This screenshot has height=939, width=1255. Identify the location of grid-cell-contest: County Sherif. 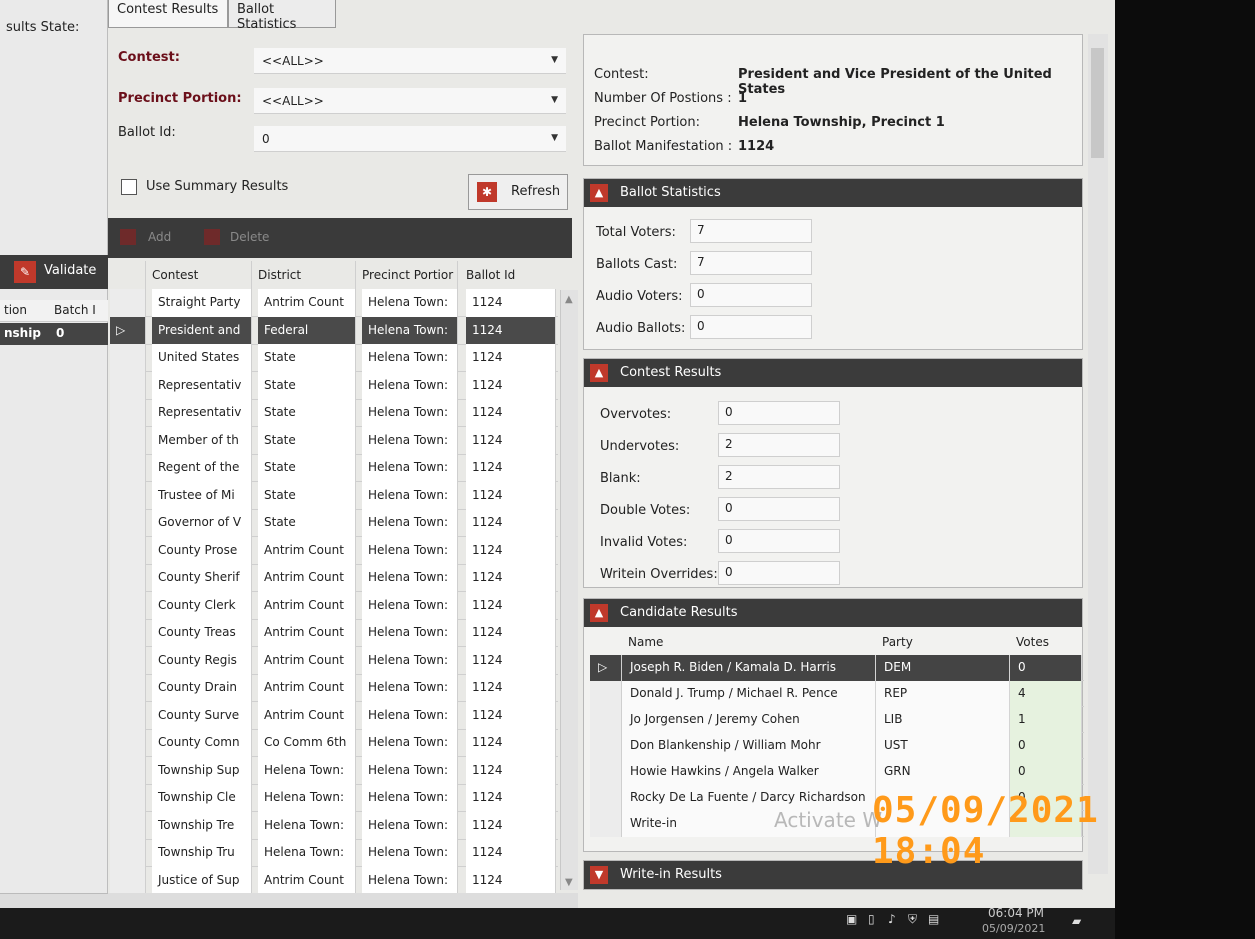
(202, 578).